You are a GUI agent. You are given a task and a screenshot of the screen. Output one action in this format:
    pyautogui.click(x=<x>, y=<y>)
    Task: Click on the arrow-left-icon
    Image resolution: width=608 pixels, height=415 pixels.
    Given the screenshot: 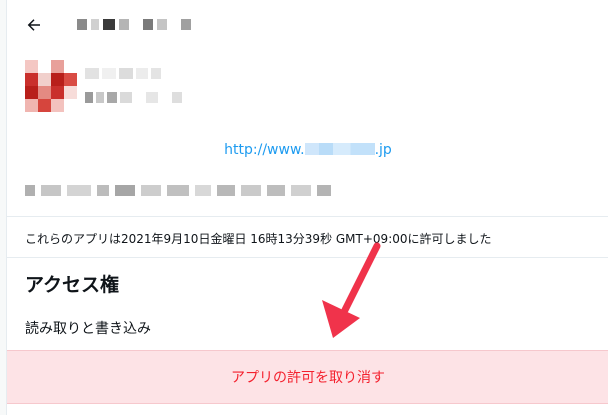 What is the action you would take?
    pyautogui.click(x=33, y=25)
    